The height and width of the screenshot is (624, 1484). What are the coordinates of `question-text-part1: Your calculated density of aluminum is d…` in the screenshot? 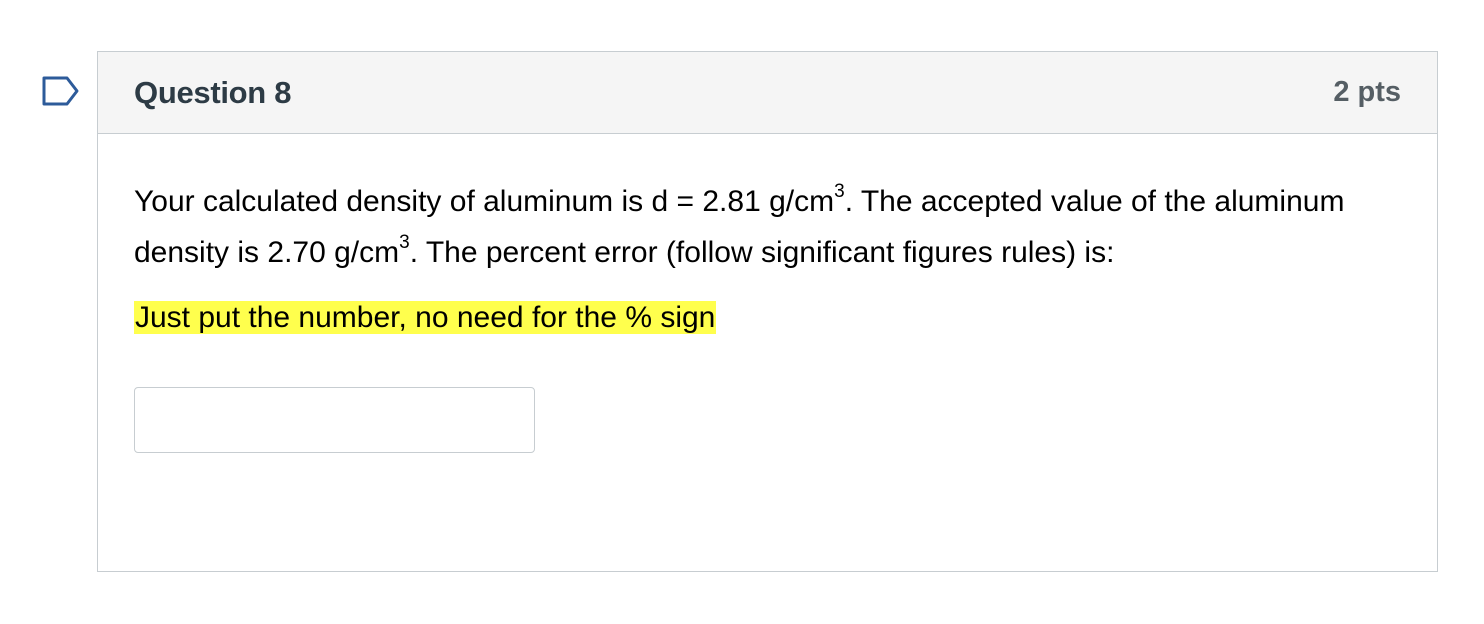 It's located at (484, 201).